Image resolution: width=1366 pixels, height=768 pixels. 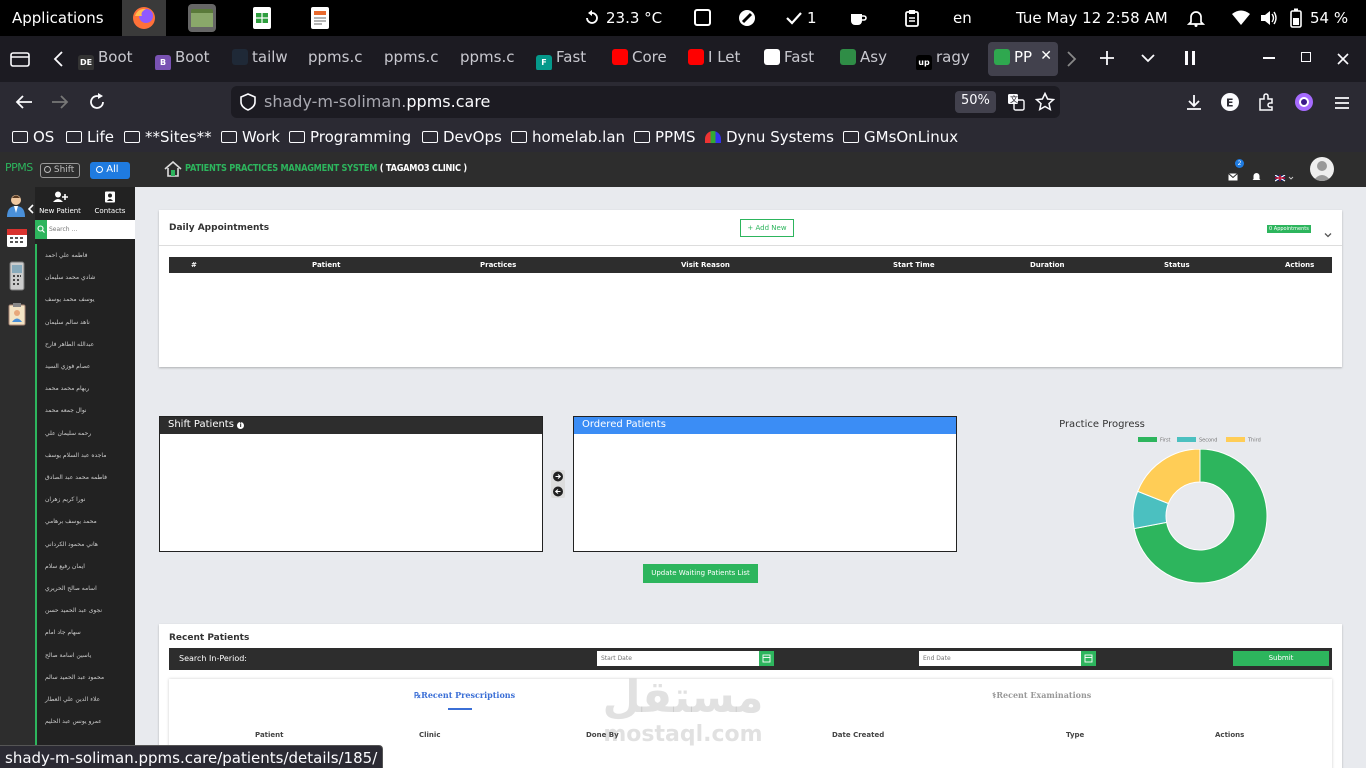 I want to click on patient-list-item: ماجده عبد السلام يوسف, so click(x=85, y=455).